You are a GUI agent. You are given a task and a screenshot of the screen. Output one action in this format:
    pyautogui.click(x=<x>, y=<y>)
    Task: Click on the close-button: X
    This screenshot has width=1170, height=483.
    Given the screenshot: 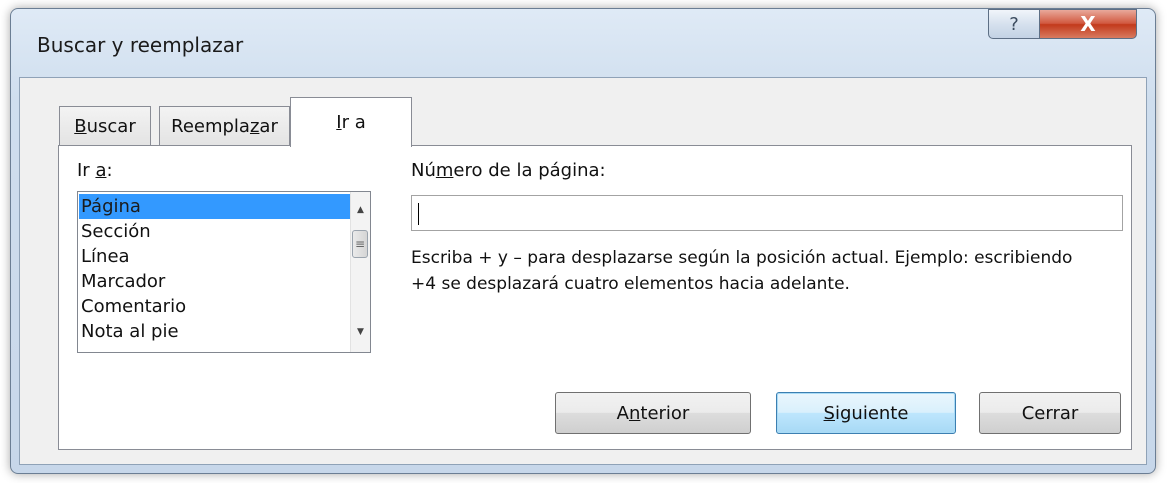 What is the action you would take?
    pyautogui.click(x=1088, y=24)
    